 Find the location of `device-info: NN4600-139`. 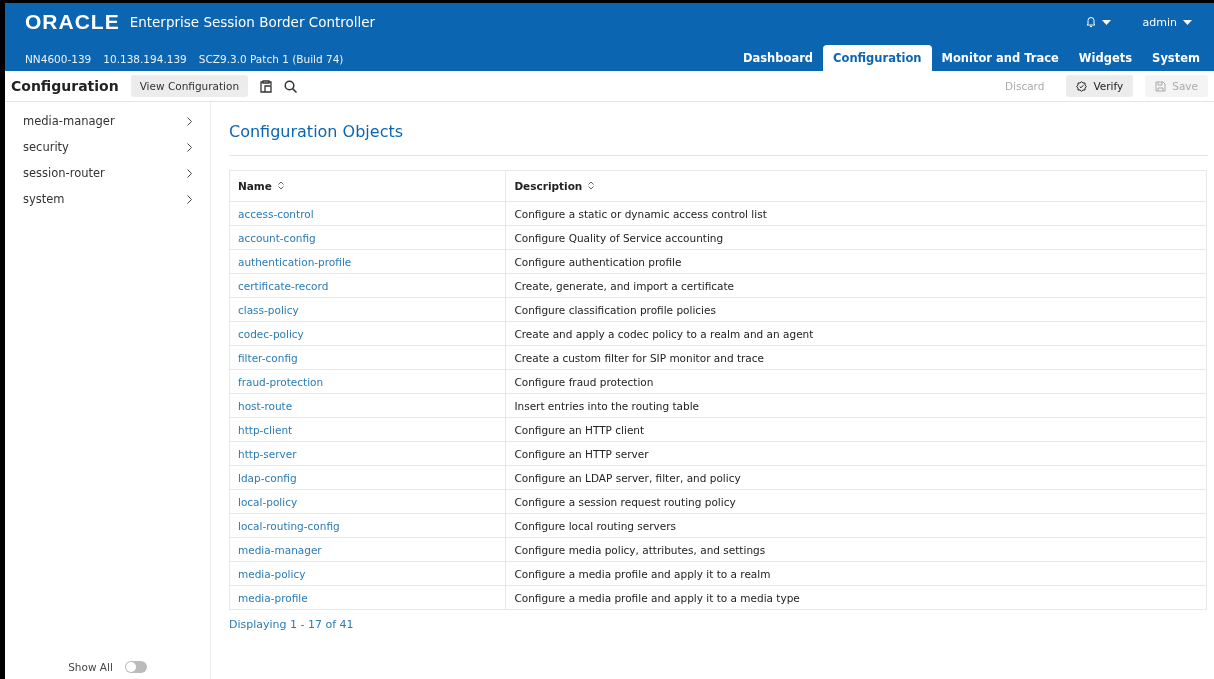

device-info: NN4600-139 is located at coordinates (58, 59).